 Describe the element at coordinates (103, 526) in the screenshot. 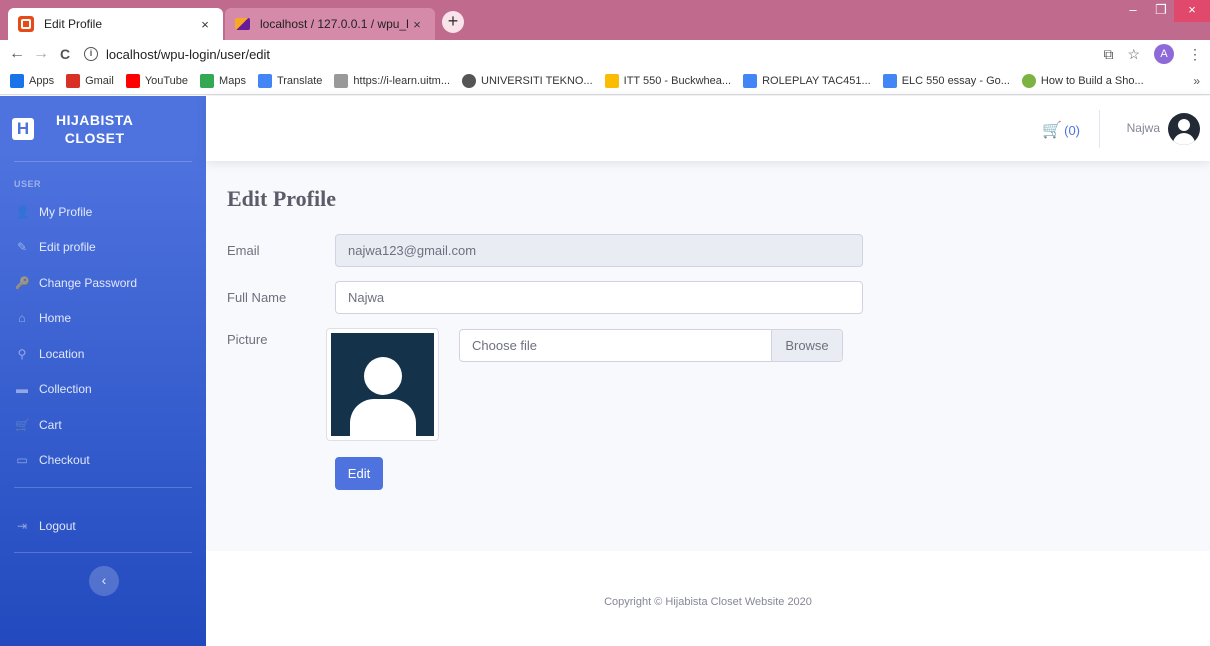

I see `sidebar-item-logout: ⇥ Logout` at that location.